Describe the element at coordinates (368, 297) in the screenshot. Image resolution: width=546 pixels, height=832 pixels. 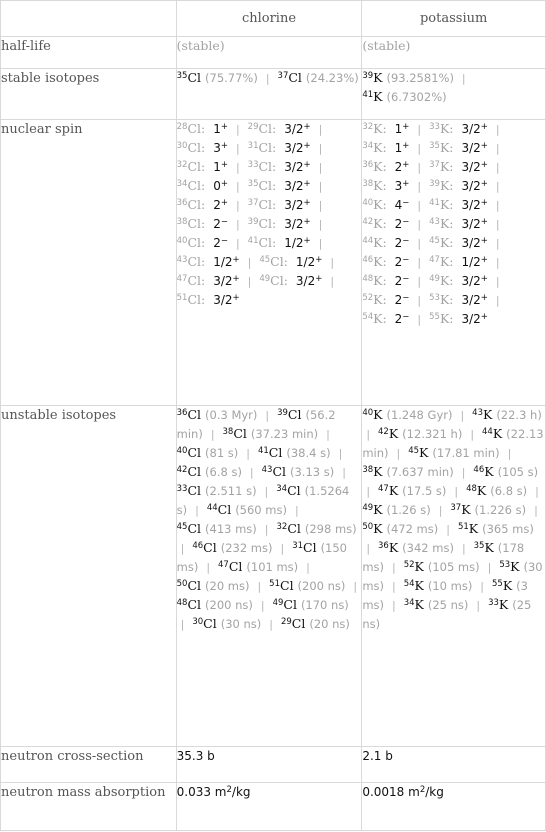
I see `mass-number: 52` at that location.